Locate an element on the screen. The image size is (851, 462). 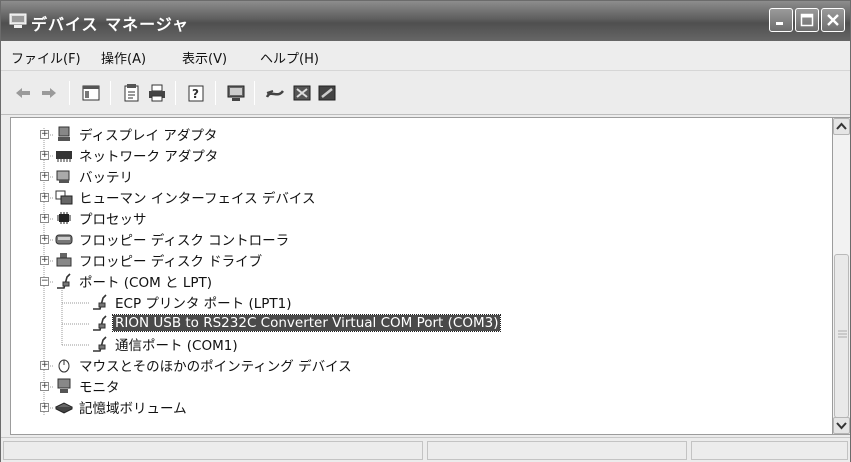
tree-category-item: ディスプレイ アダプタ is located at coordinates (137, 134).